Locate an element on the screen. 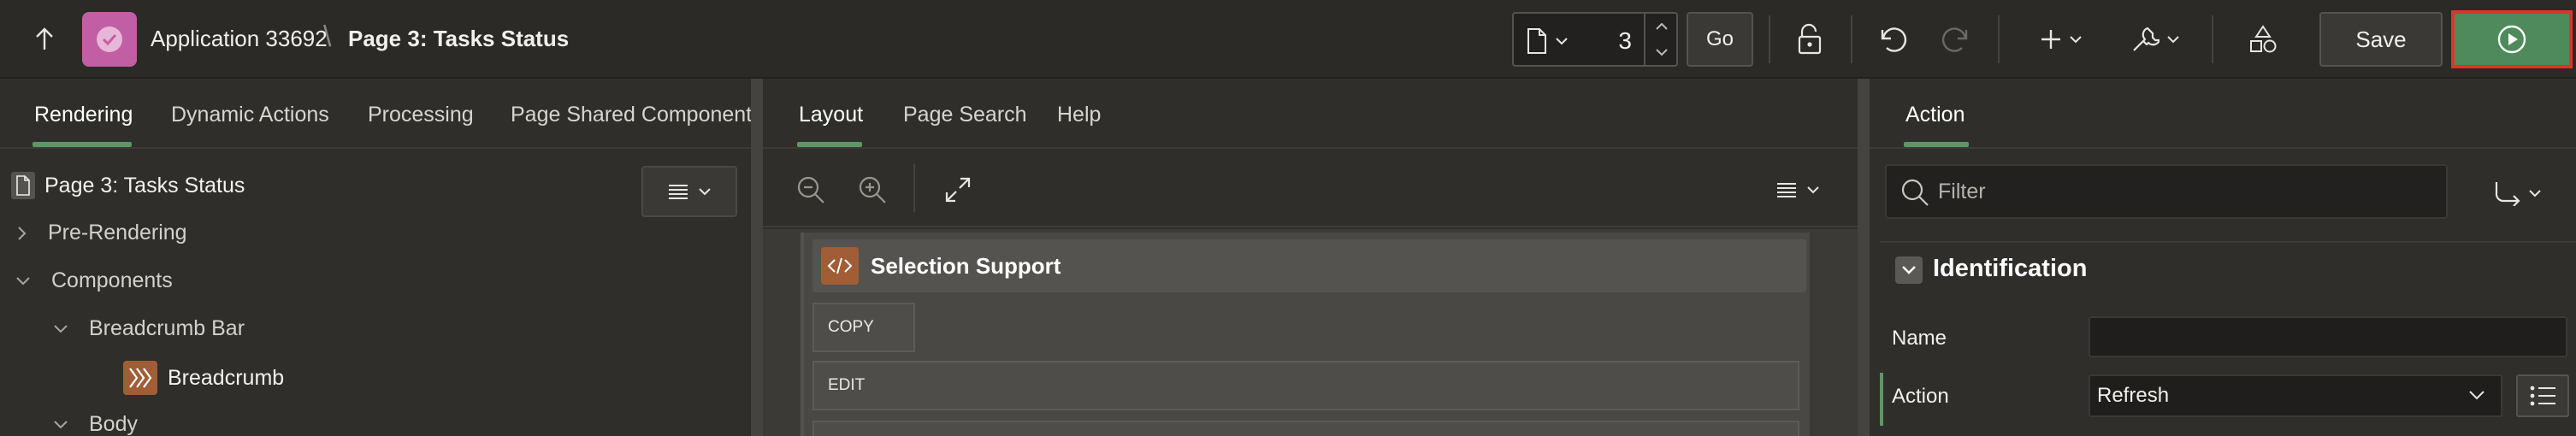 Image resolution: width=2576 pixels, height=436 pixels. go-to-group-button is located at coordinates (2524, 193).